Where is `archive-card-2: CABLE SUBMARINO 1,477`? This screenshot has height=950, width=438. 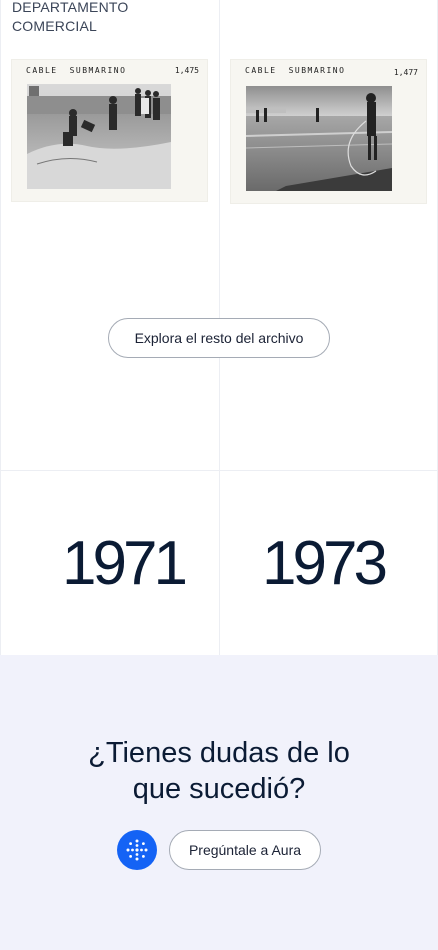 archive-card-2: CABLE SUBMARINO 1,477 is located at coordinates (328, 131).